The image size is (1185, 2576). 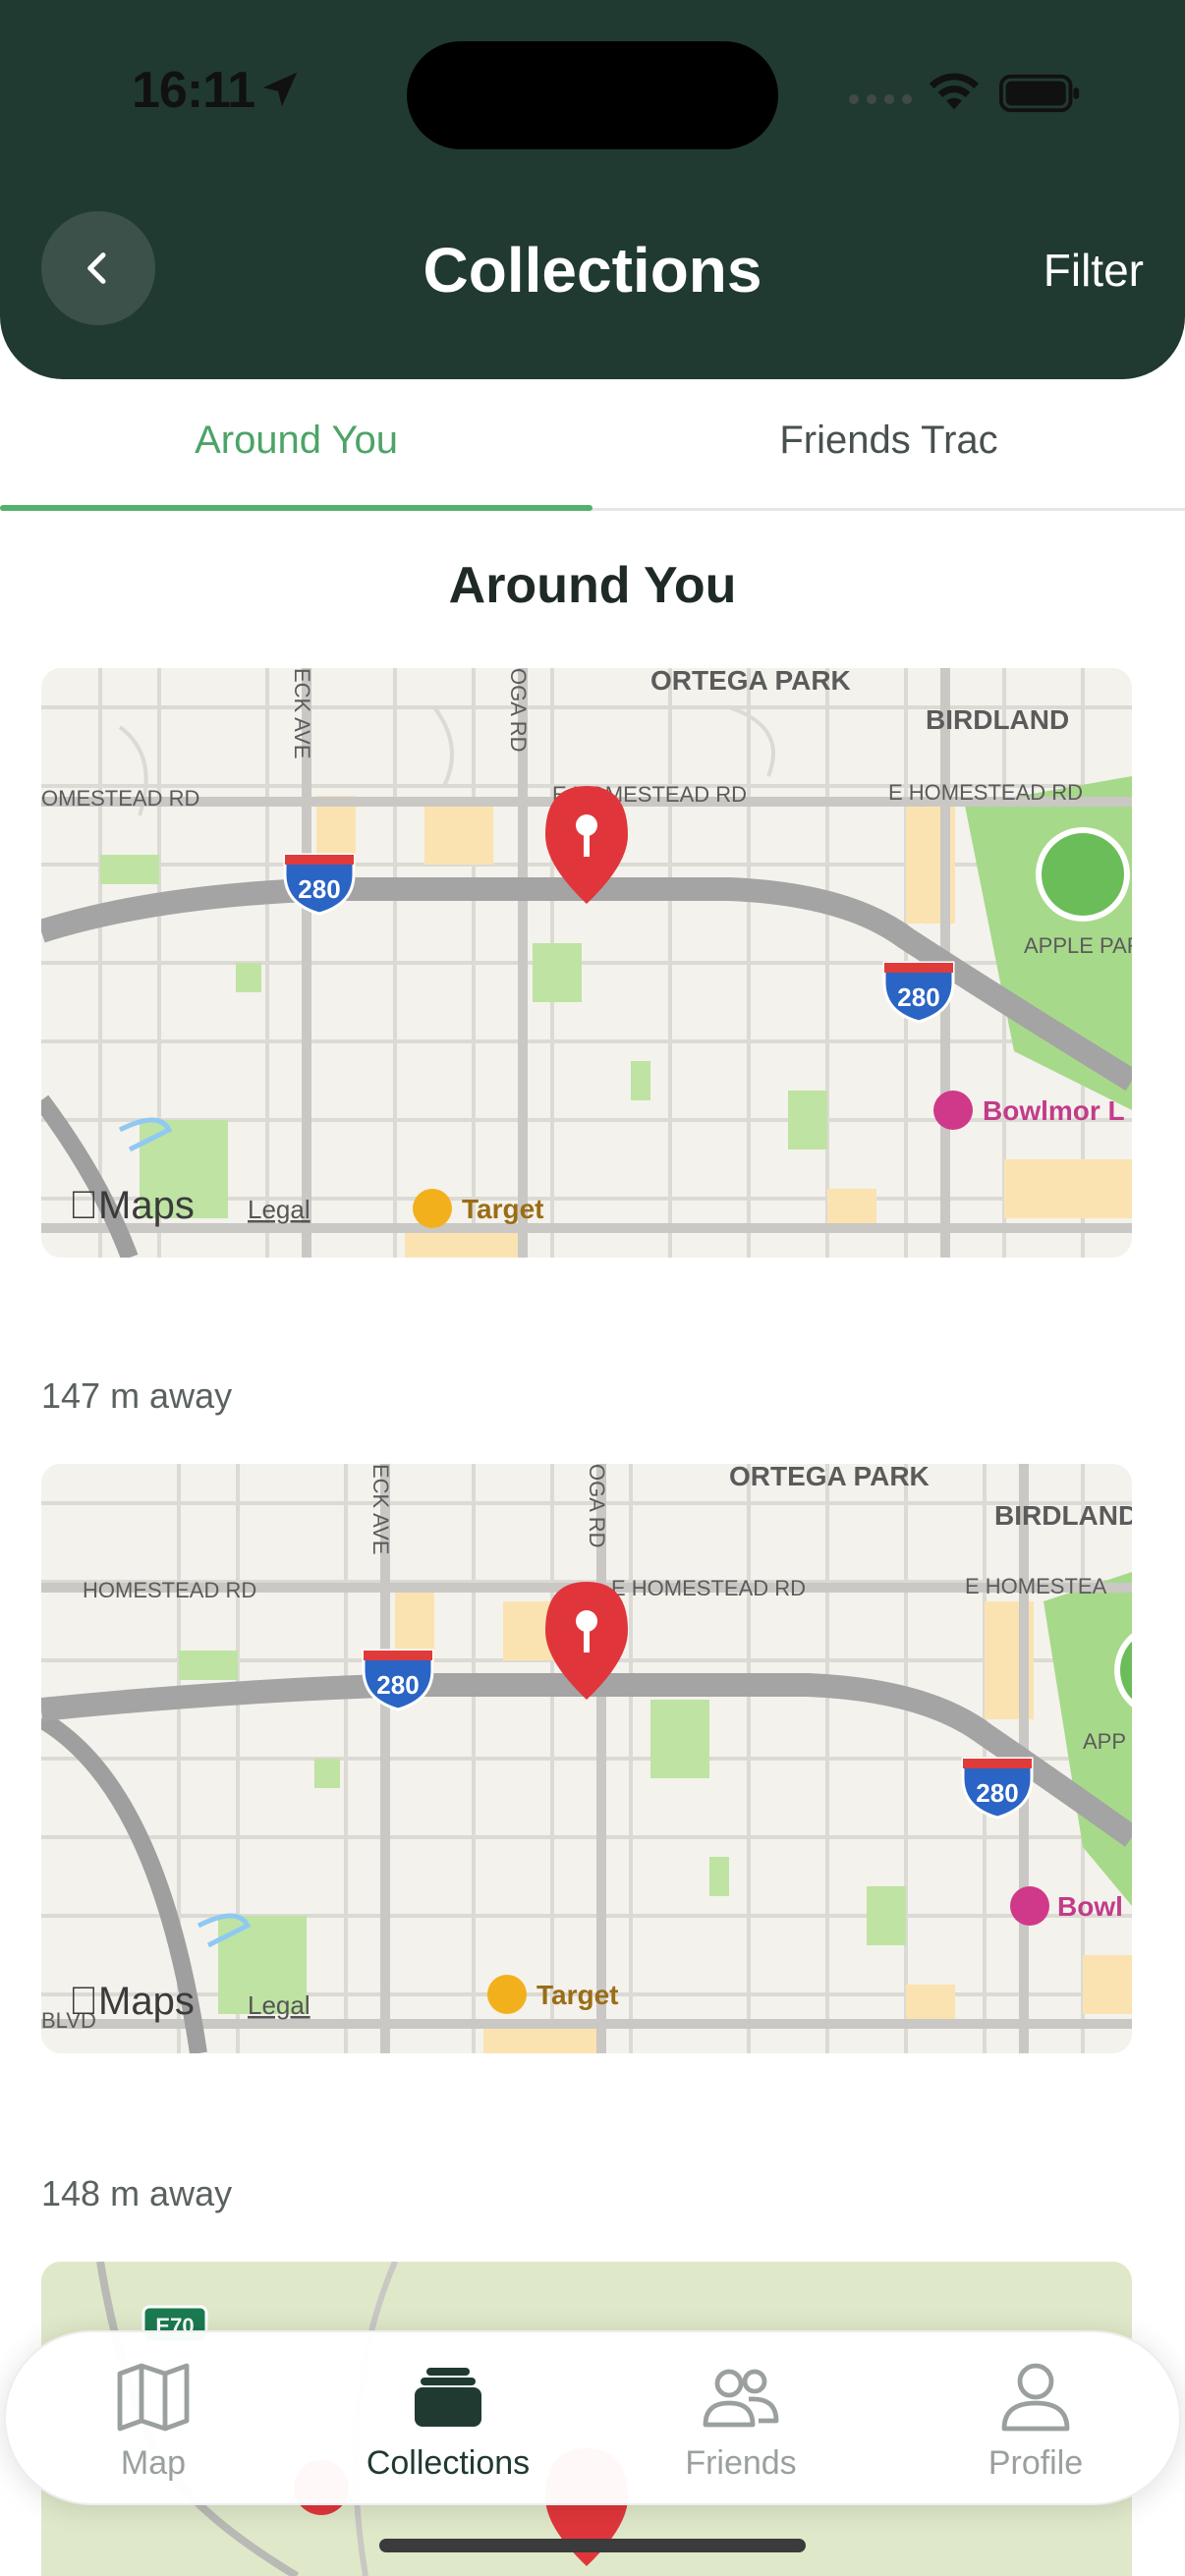 I want to click on friends-icon, so click(x=741, y=2398).